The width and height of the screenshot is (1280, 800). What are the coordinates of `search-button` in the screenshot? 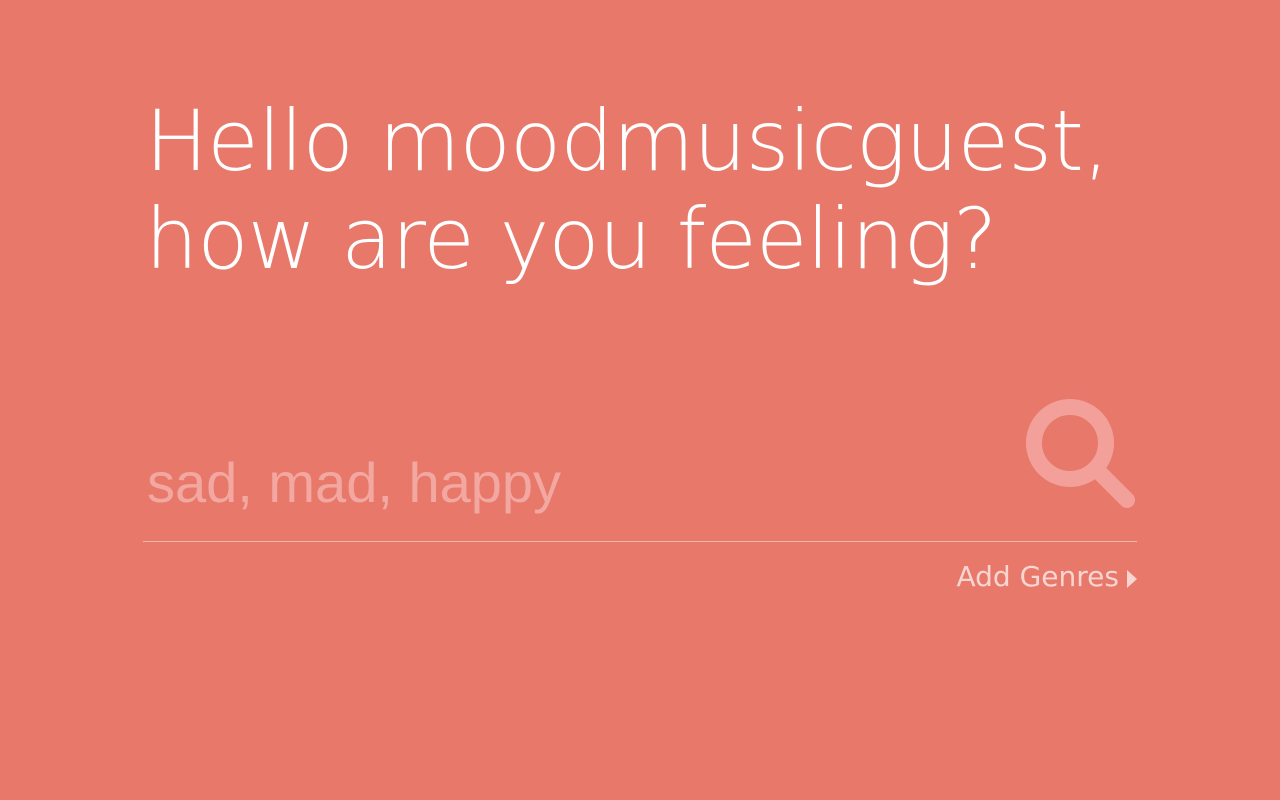 It's located at (1081, 454).